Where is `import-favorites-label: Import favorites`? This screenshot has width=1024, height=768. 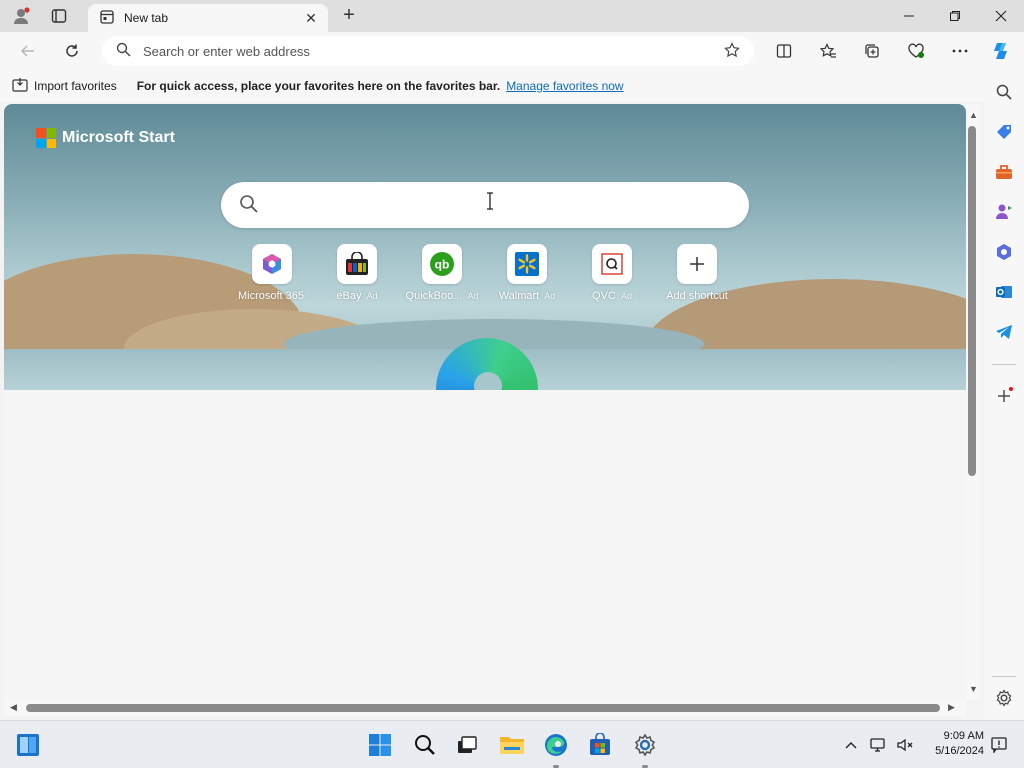 import-favorites-label: Import favorites is located at coordinates (75, 86).